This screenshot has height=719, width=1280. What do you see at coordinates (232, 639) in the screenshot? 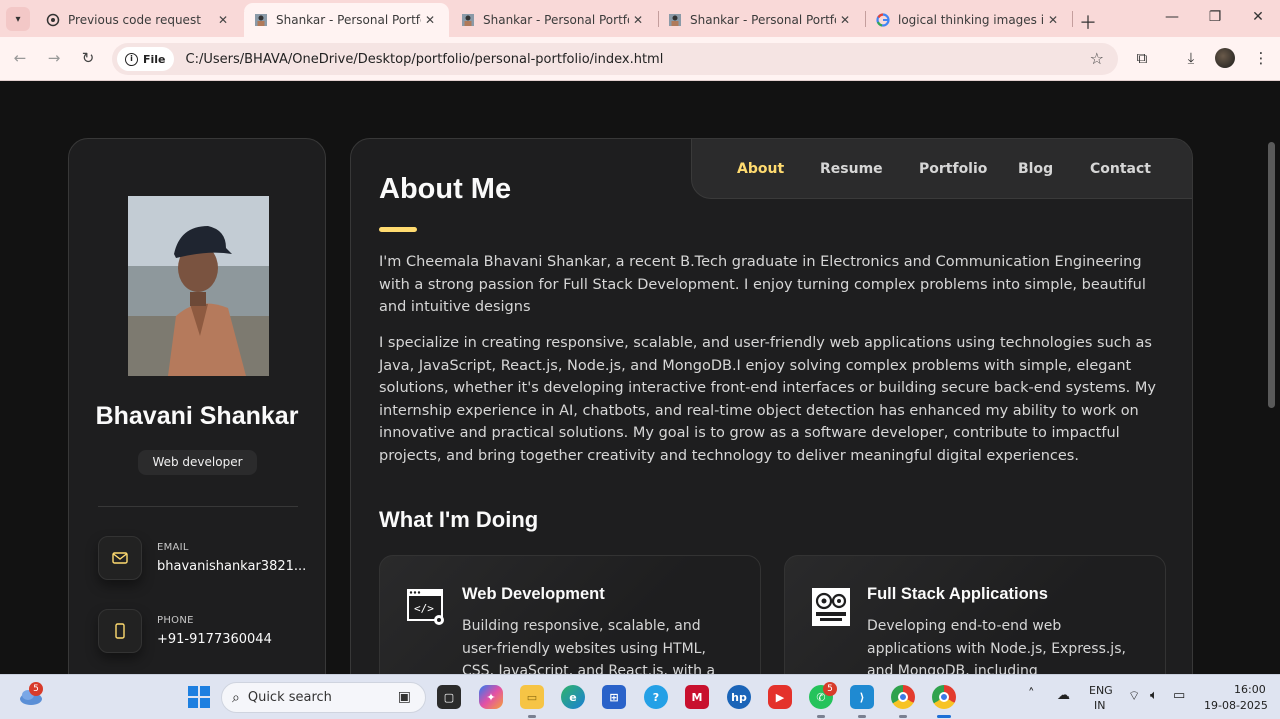
I see `phone-value: +91-9177360044` at bounding box center [232, 639].